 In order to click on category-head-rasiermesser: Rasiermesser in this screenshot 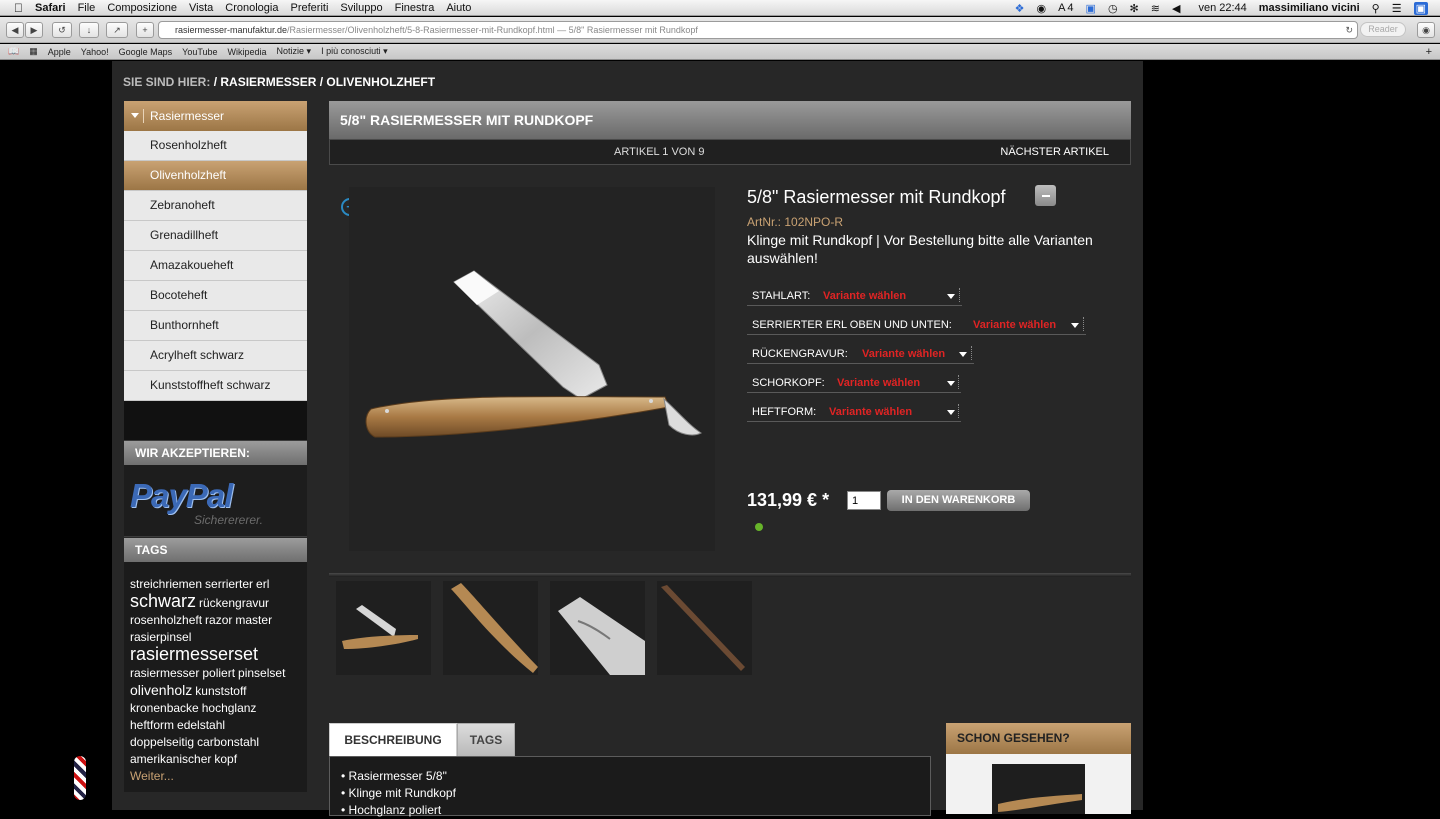, I will do `click(215, 116)`.